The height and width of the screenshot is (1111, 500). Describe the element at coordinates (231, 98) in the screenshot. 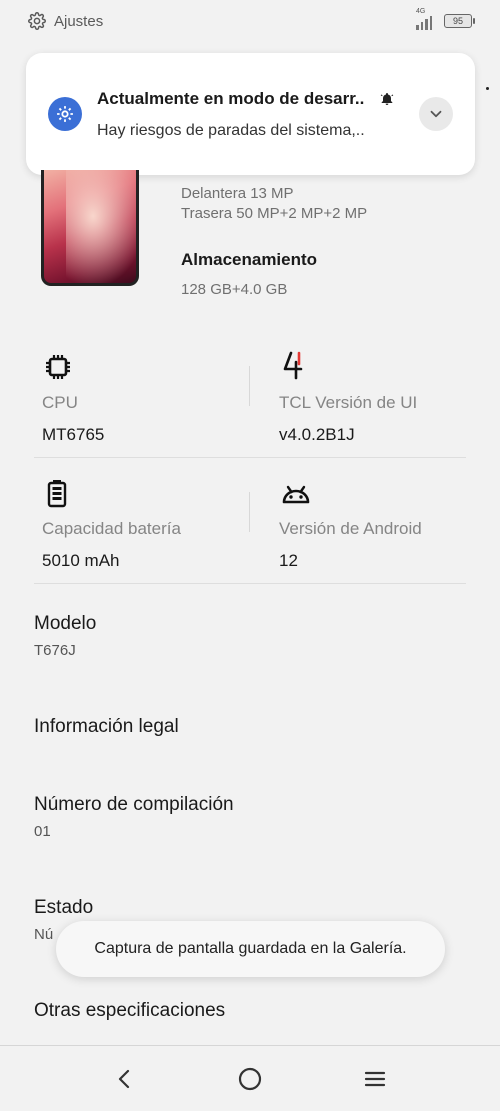

I see `notification-title: Actualmente en modo de desarr..` at that location.